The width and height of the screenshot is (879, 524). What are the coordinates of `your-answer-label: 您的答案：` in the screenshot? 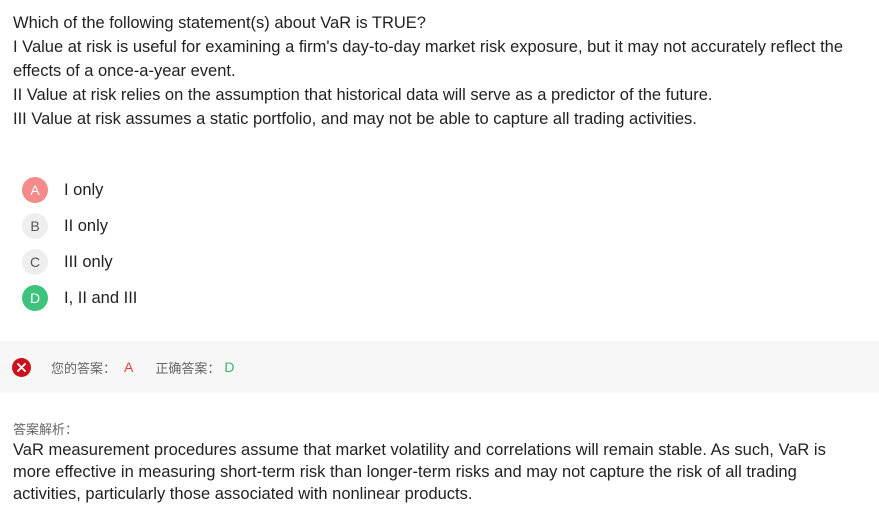 It's located at (84, 368).